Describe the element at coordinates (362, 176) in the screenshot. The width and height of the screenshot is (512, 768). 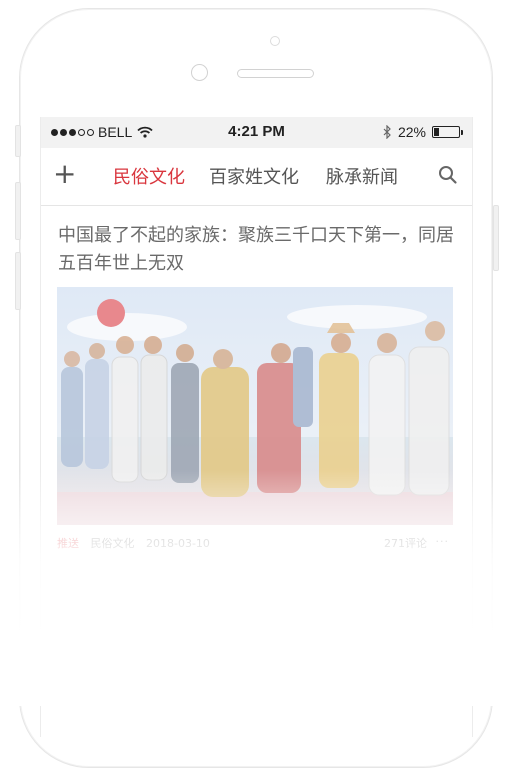
I see `tab-lineage-news: 脉承新闻` at that location.